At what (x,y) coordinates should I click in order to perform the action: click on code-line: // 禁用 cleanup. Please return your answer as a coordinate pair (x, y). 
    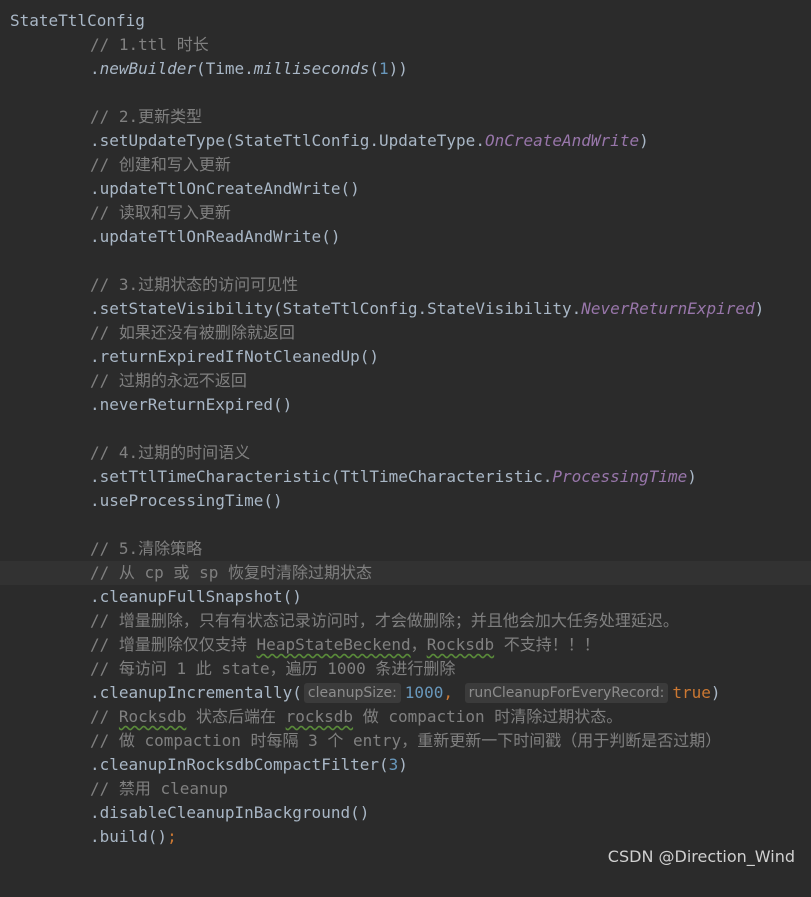
    Looking at the image, I should click on (405, 789).